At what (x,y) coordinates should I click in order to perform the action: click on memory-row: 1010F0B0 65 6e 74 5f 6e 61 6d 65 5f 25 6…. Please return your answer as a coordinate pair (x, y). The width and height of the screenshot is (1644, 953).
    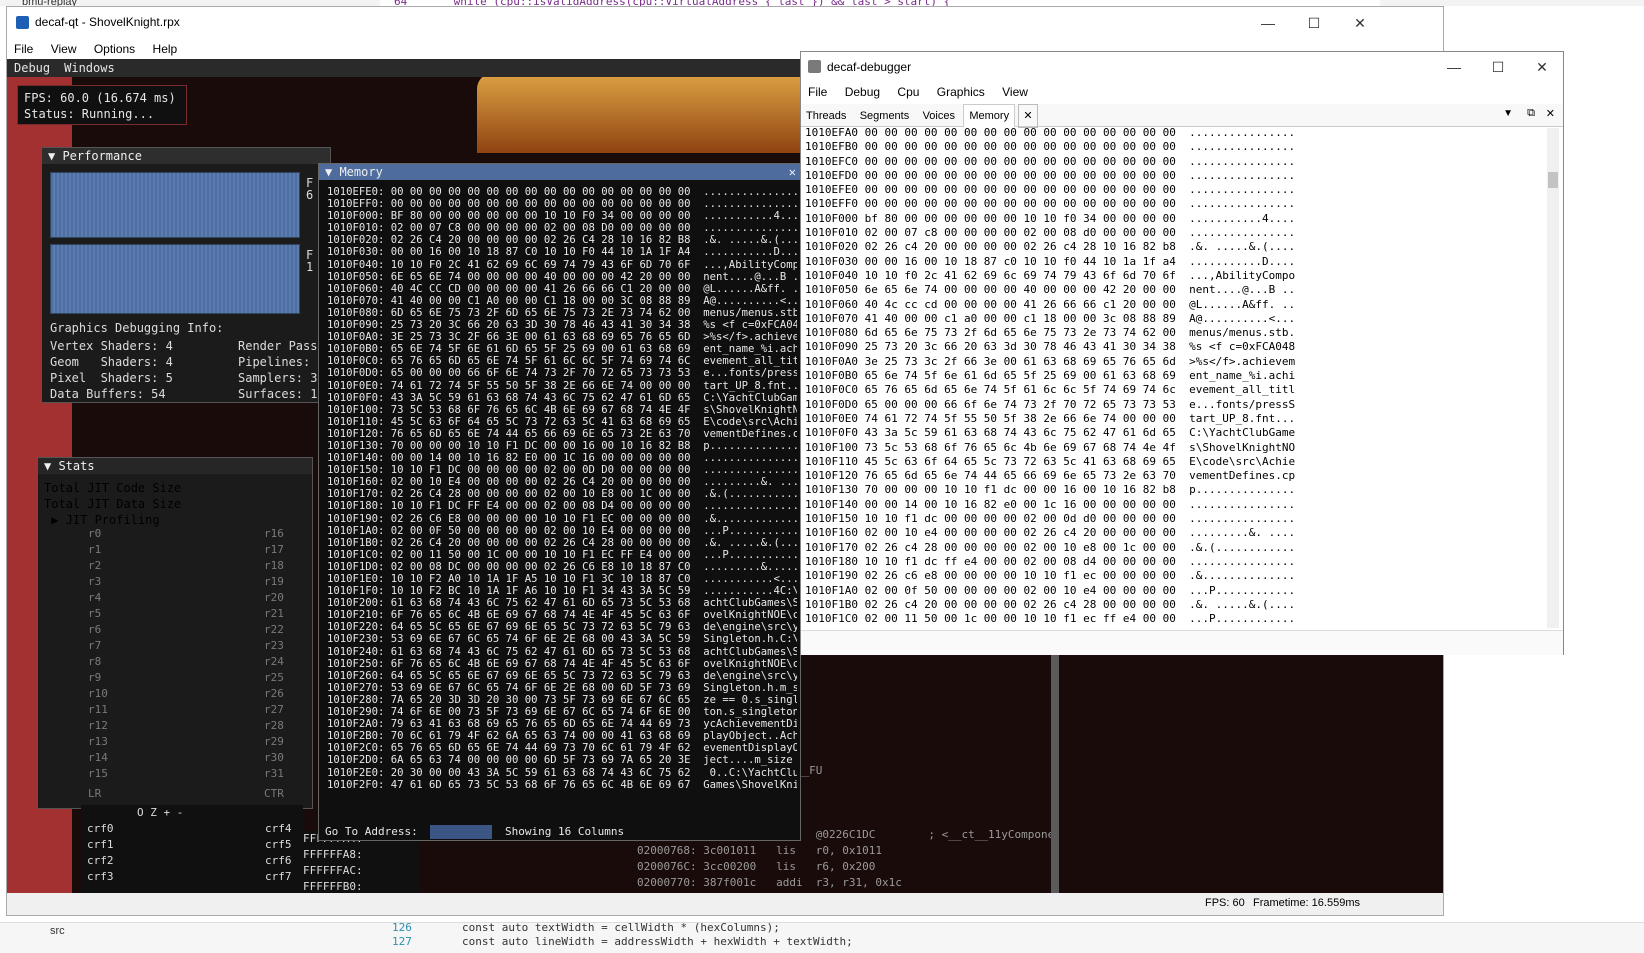
    Looking at the image, I should click on (1175, 376).